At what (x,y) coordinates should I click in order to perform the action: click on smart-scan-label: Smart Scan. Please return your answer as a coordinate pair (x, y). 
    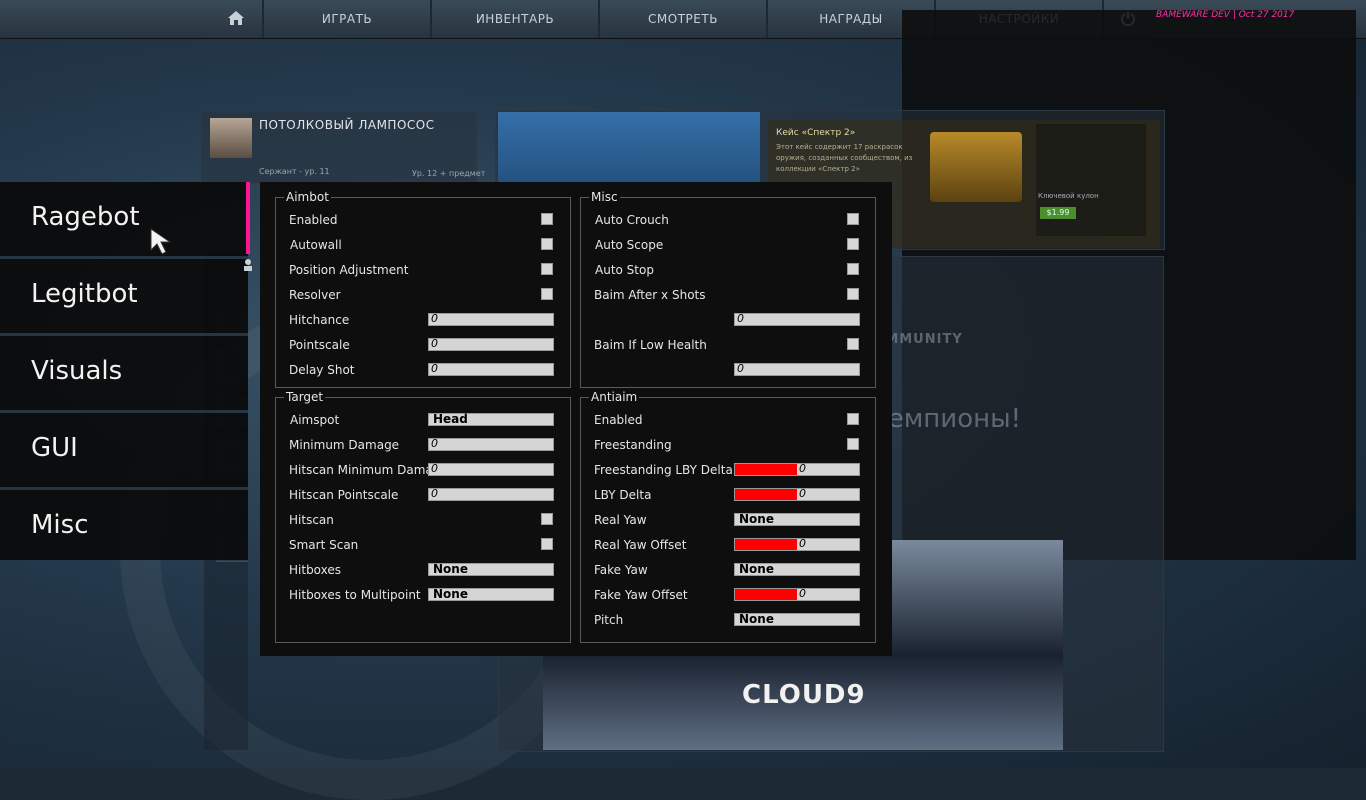
    Looking at the image, I should click on (324, 545).